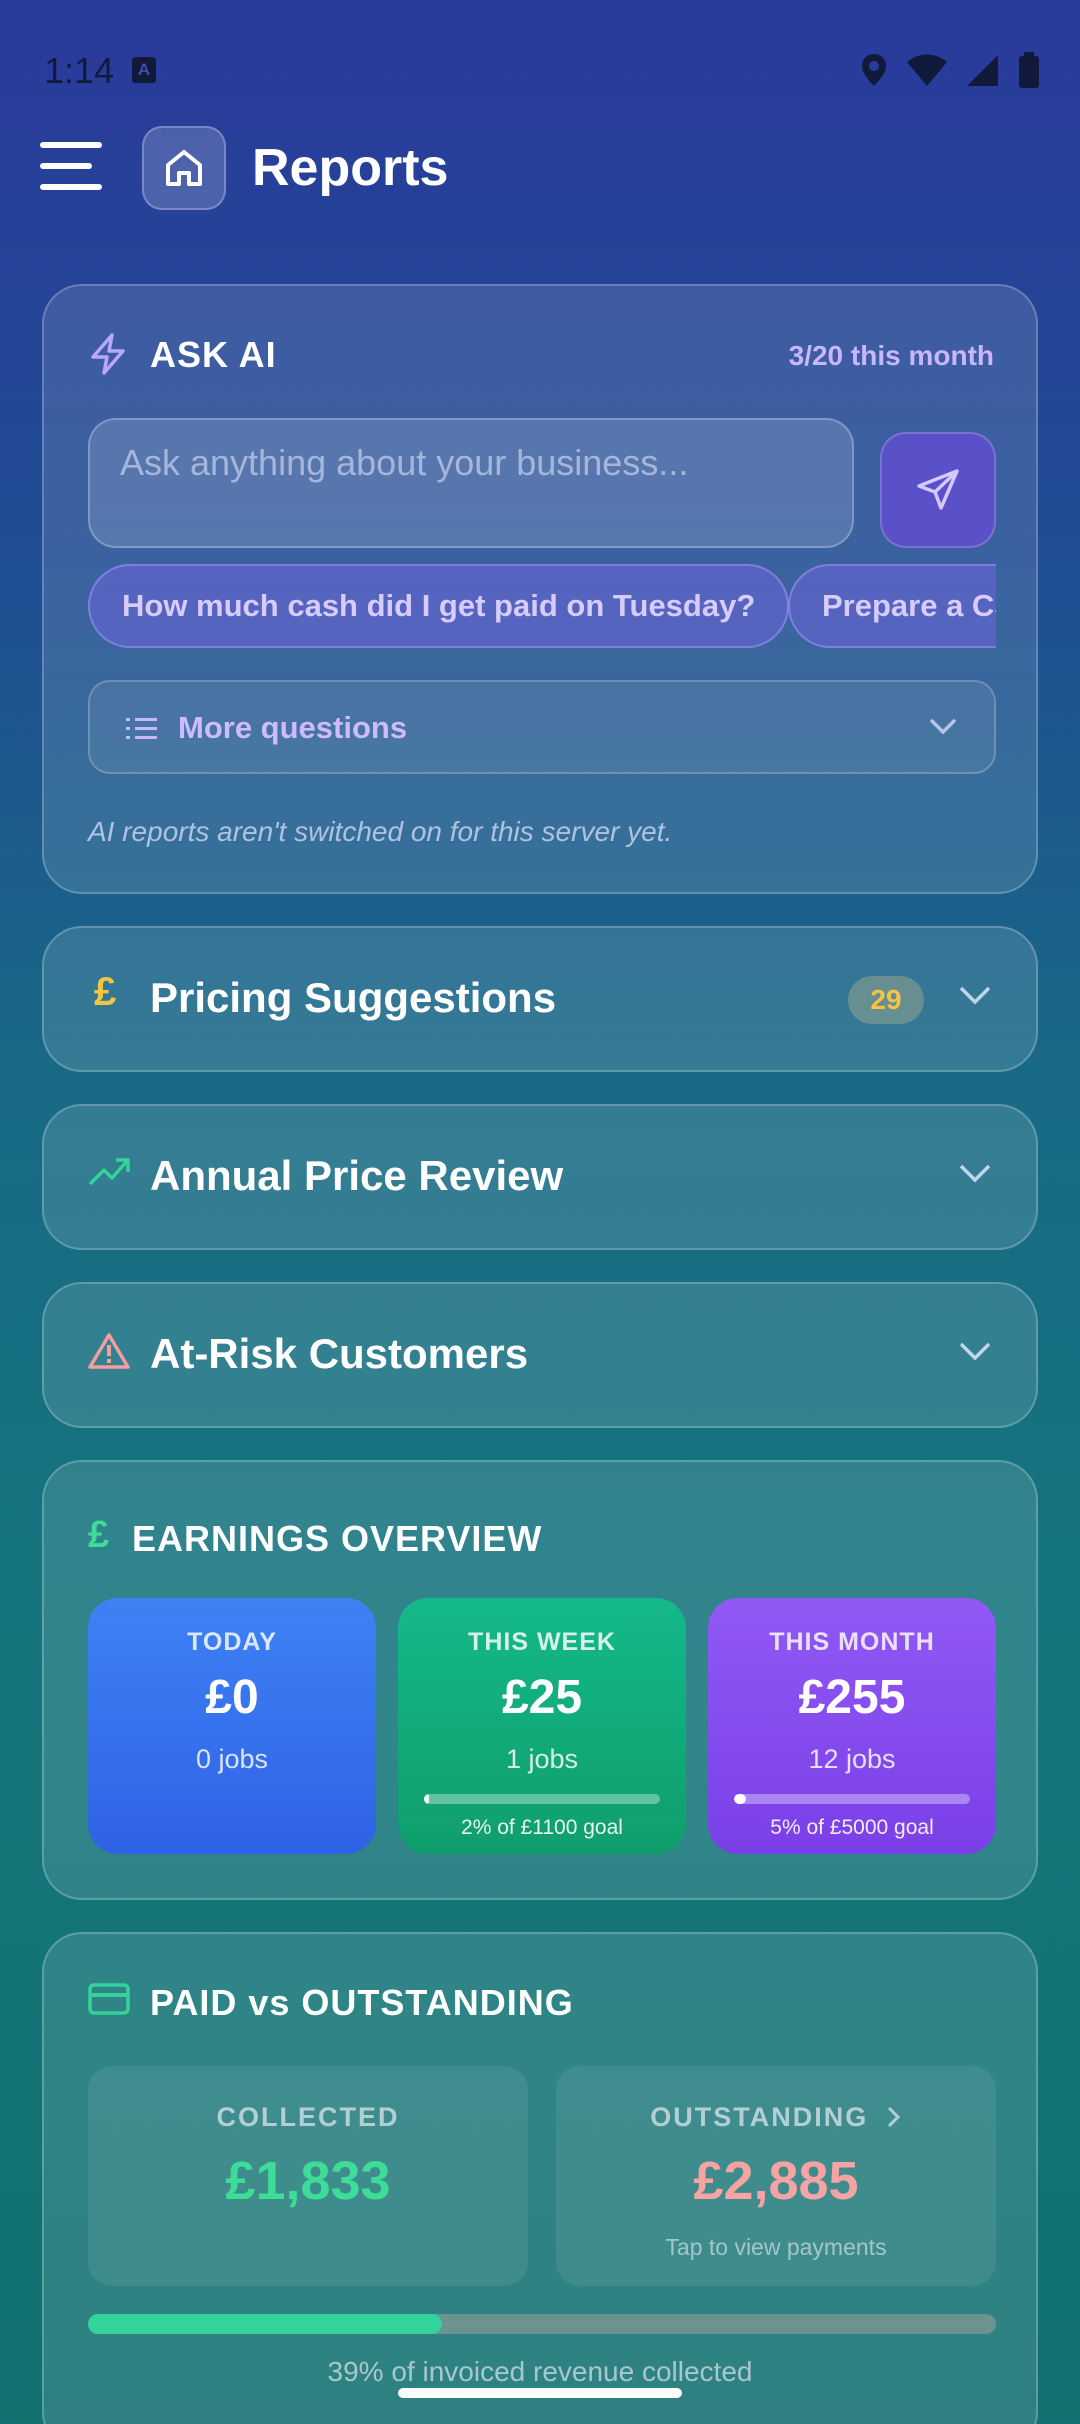 This screenshot has width=1080, height=2424. I want to click on ask-ai-title: ASK AI, so click(213, 354).